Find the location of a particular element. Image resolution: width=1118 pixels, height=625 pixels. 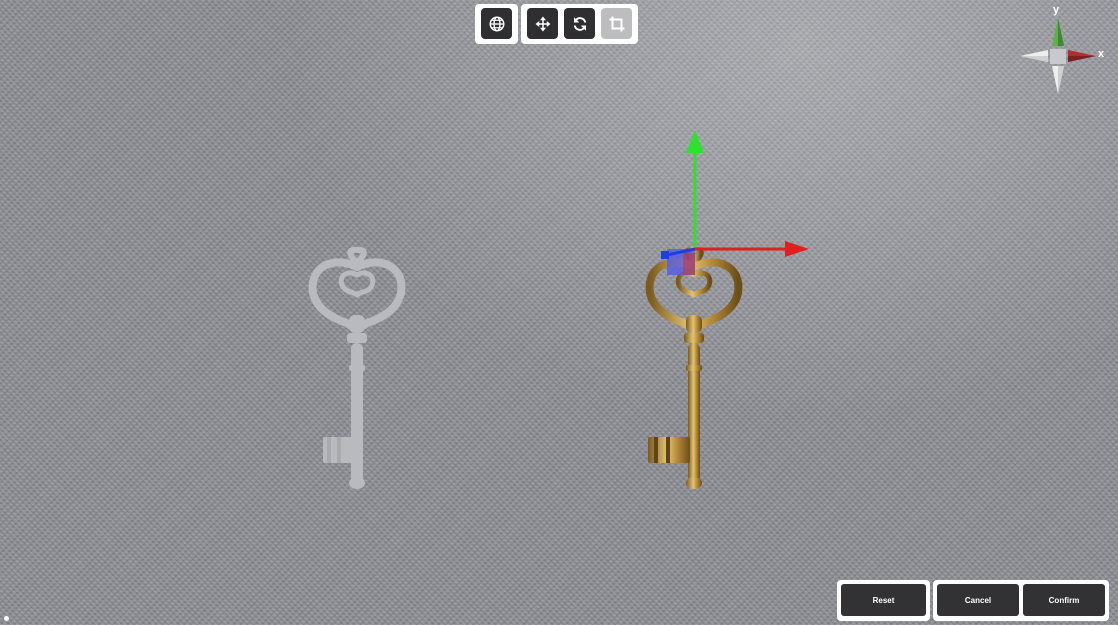

axis-y-label: y is located at coordinates (1056, 10).